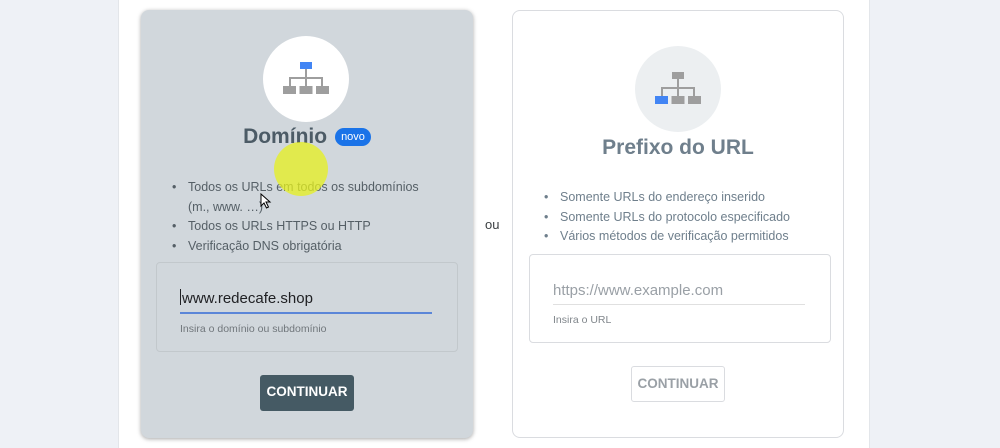 Image resolution: width=1000 pixels, height=448 pixels. What do you see at coordinates (678, 384) in the screenshot?
I see `url-prefix-continue-button: CONTINUAR` at bounding box center [678, 384].